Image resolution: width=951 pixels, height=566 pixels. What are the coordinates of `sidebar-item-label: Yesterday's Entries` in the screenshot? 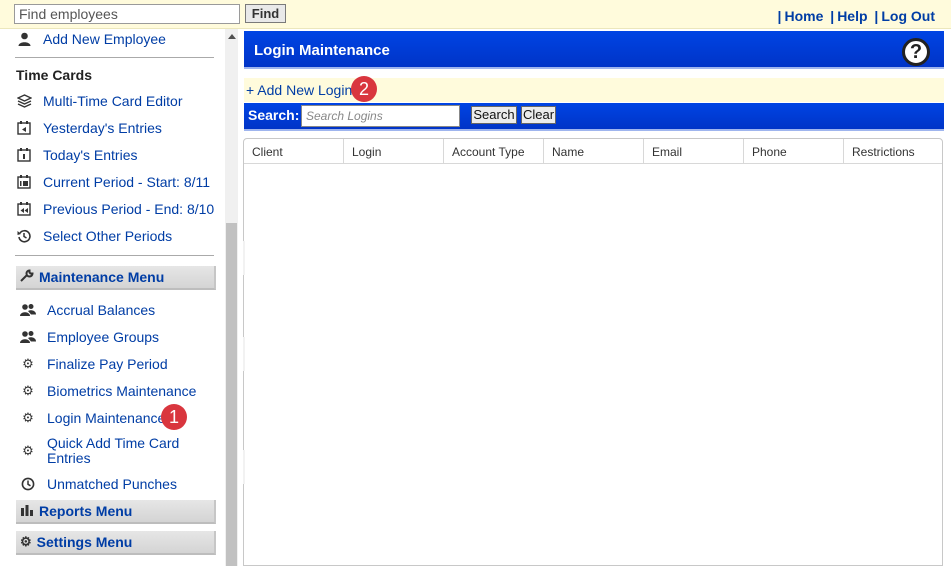 It's located at (102, 128).